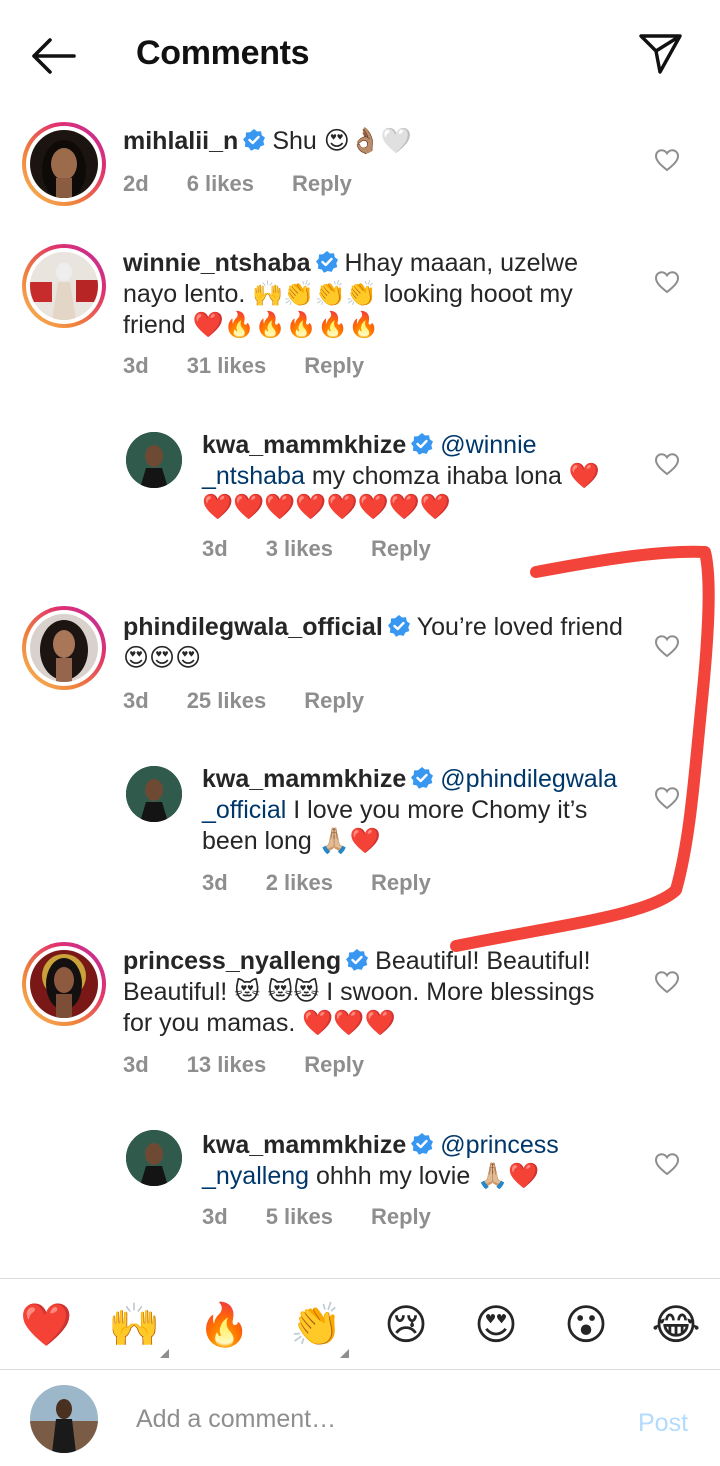 The width and height of the screenshot is (720, 1466). I want to click on comment-username: phindilegwala_official, so click(253, 627).